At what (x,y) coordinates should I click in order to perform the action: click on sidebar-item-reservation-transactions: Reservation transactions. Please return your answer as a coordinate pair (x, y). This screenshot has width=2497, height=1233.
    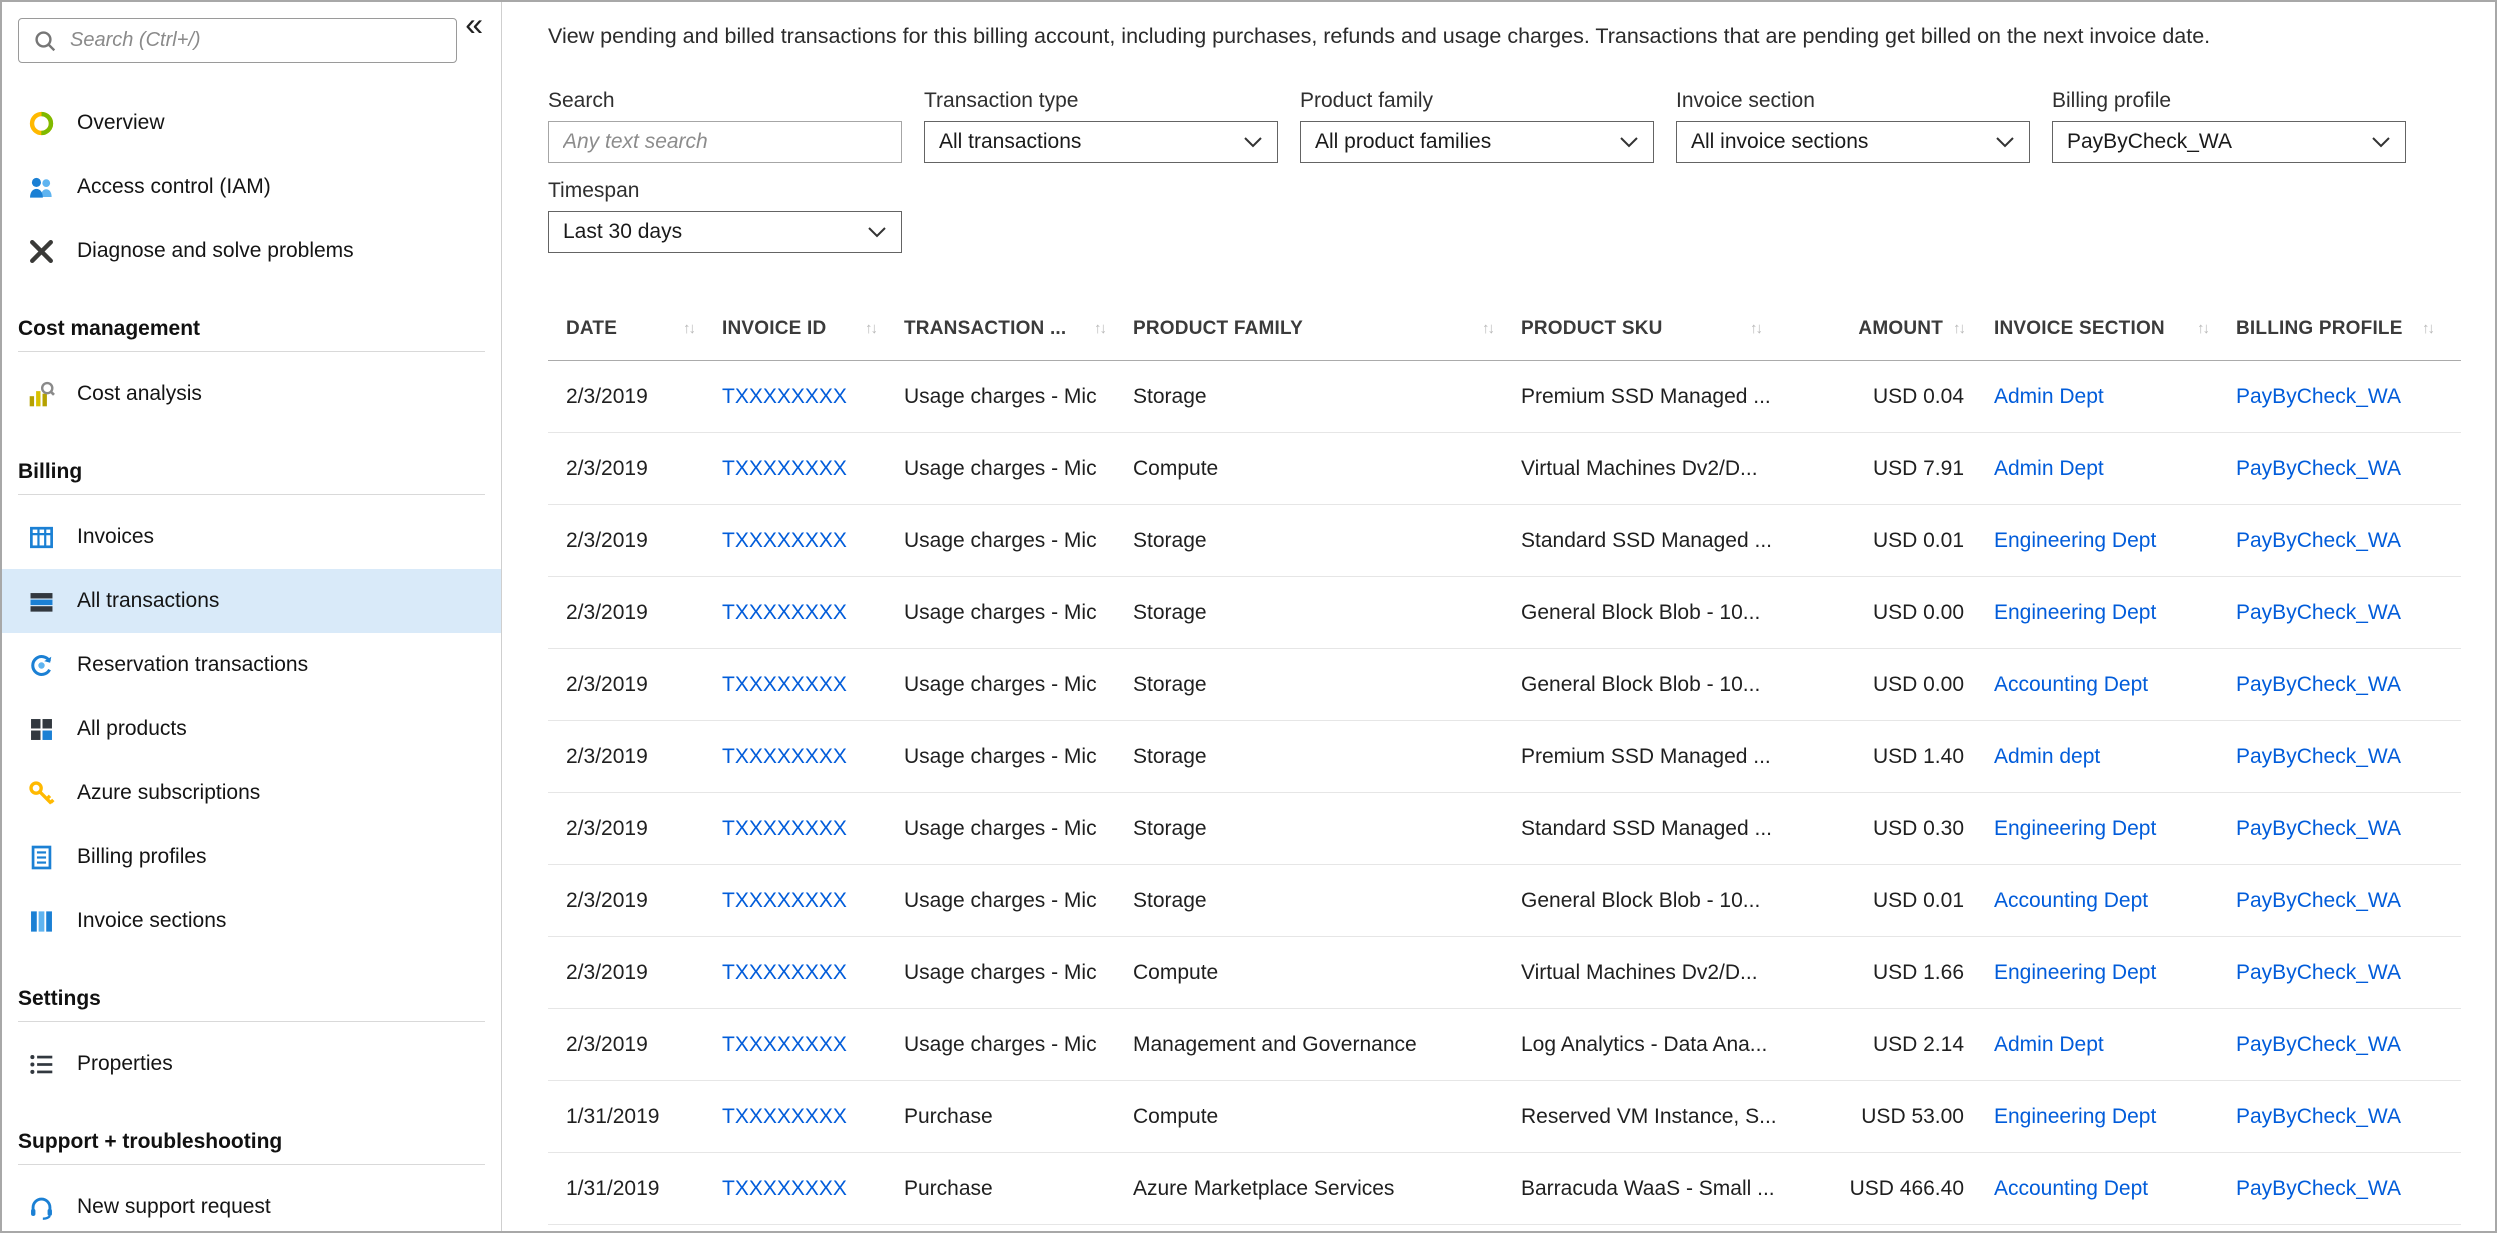
    Looking at the image, I should click on (251, 665).